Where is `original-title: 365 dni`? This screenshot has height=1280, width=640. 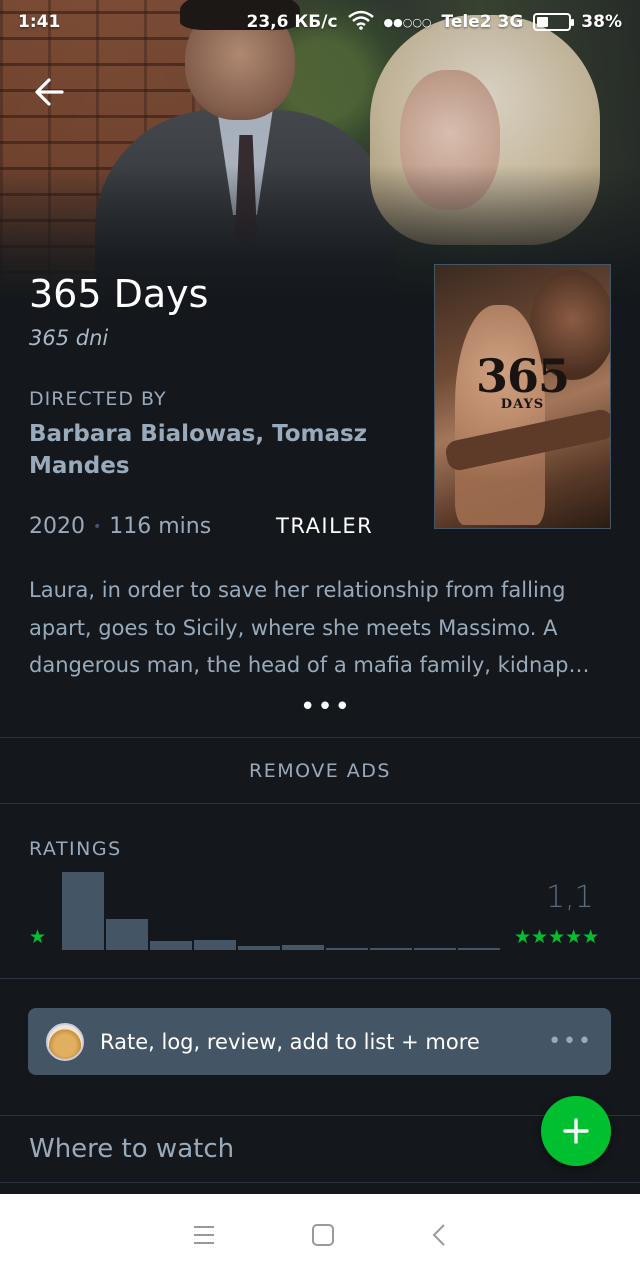
original-title: 365 dni is located at coordinates (69, 338).